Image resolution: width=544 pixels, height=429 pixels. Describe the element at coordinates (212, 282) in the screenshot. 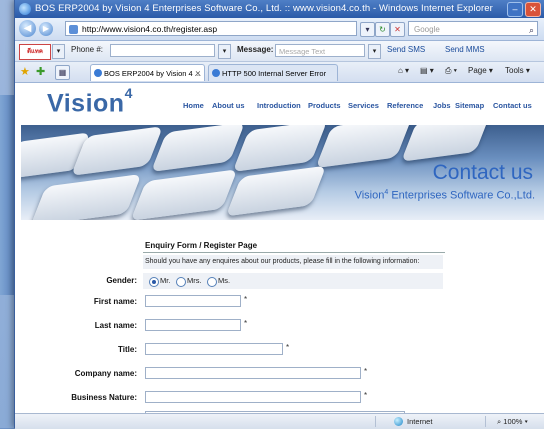

I see `radio-ms` at that location.